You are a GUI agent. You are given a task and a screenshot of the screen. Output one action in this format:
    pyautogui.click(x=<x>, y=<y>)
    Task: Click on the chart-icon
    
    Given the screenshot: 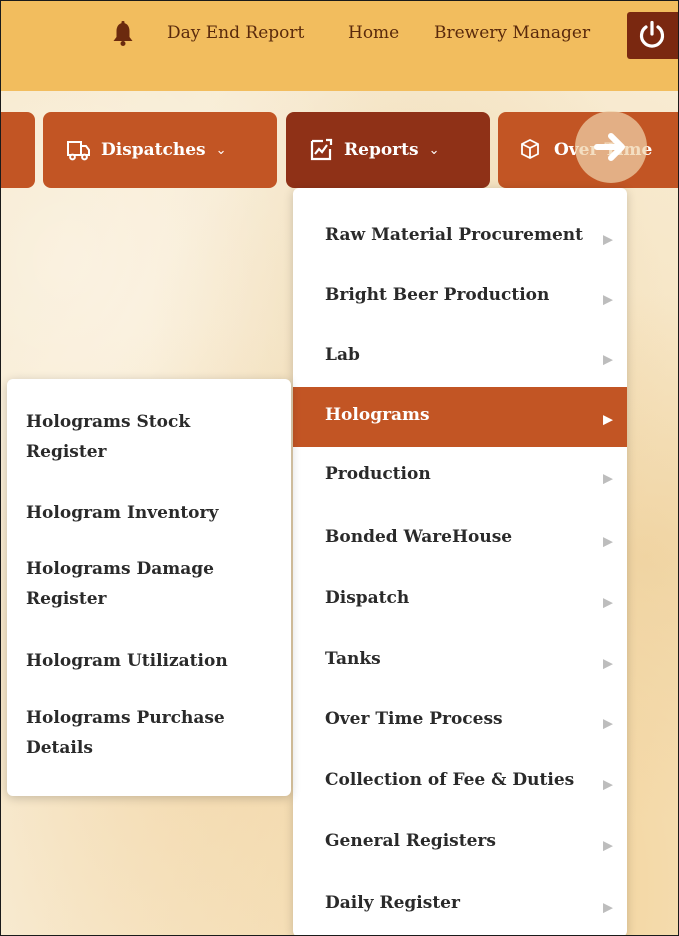 What is the action you would take?
    pyautogui.click(x=321, y=150)
    